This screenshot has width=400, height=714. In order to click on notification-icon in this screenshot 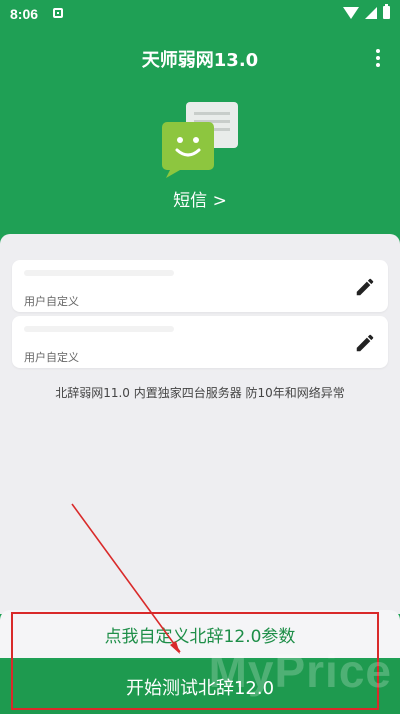, I will do `click(58, 13)`.